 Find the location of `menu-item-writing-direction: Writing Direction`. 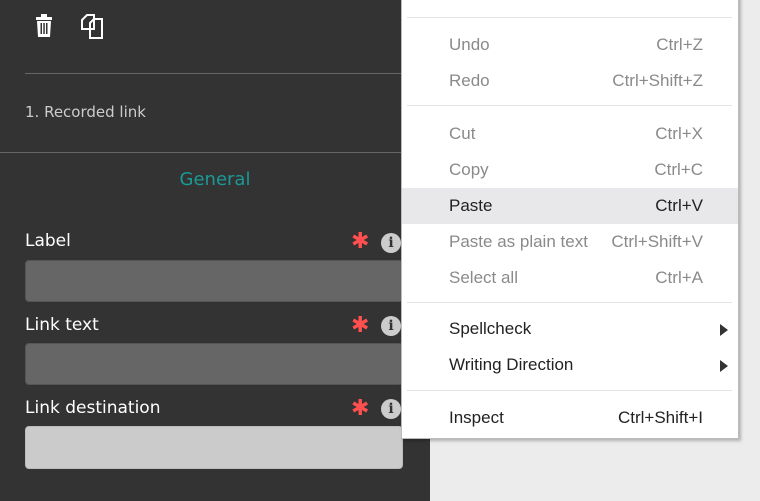

menu-item-writing-direction: Writing Direction is located at coordinates (570, 365).